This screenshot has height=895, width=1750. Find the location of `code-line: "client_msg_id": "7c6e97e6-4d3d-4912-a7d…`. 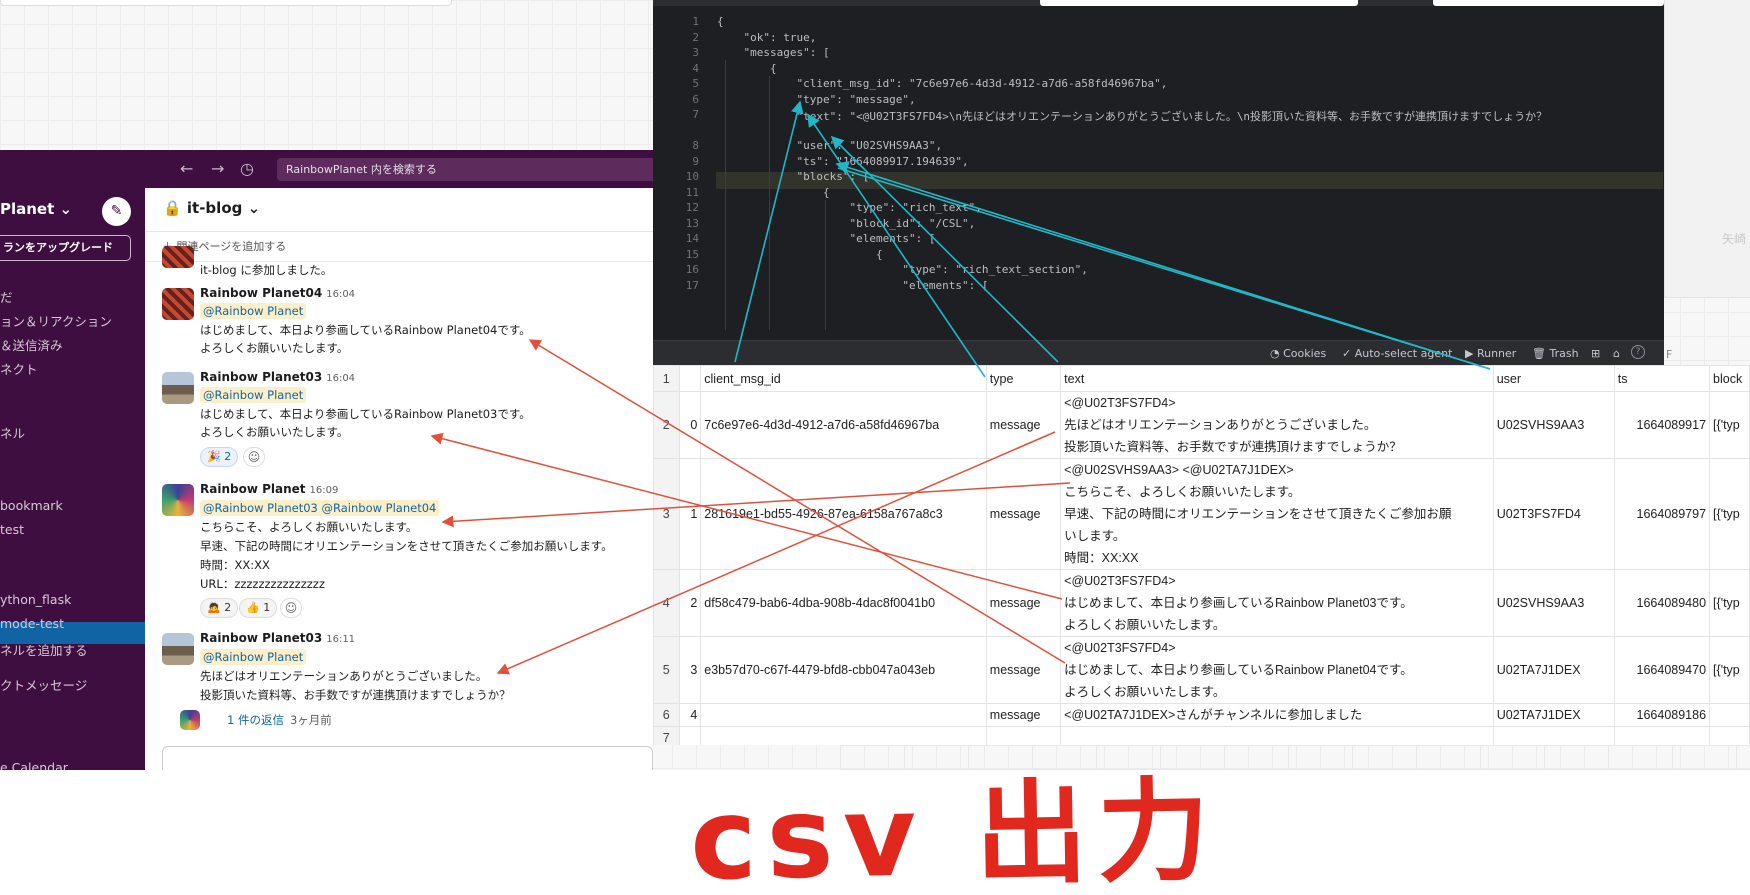

code-line: "client_msg_id": "7c6e97e6-4d3d-4912-a7d… is located at coordinates (942, 83).